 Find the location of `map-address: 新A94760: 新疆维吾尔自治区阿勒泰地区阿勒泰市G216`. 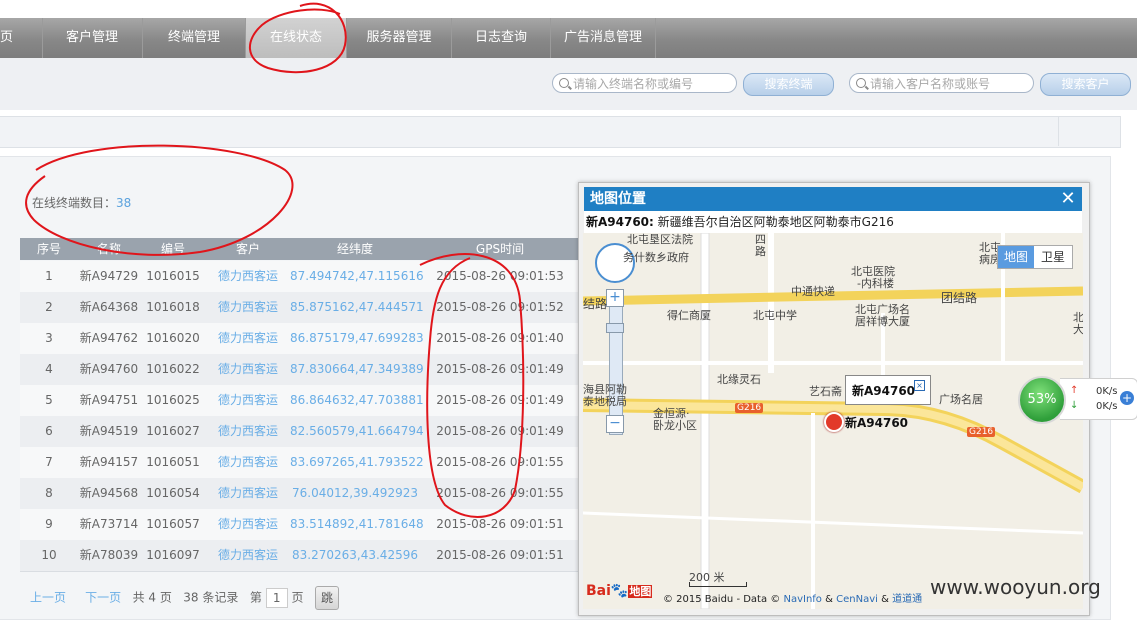

map-address: 新A94760: 新疆维吾尔自治区阿勒泰地区阿勒泰市G216 is located at coordinates (833, 222).